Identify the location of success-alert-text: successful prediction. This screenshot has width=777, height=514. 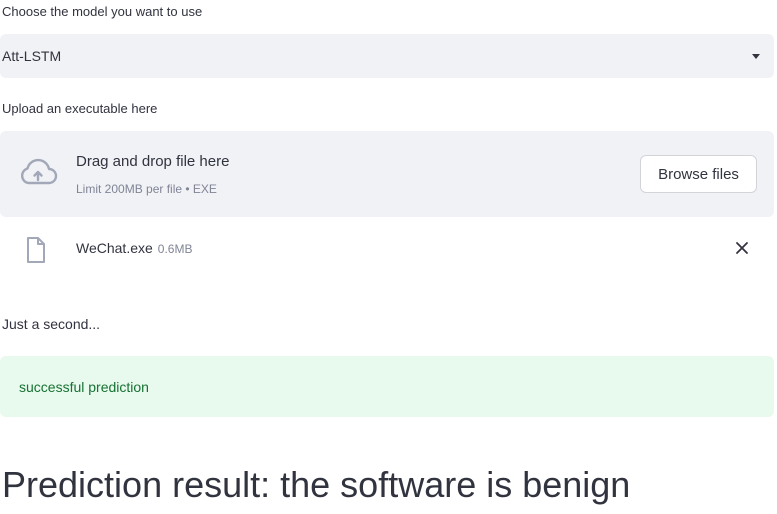
(84, 386).